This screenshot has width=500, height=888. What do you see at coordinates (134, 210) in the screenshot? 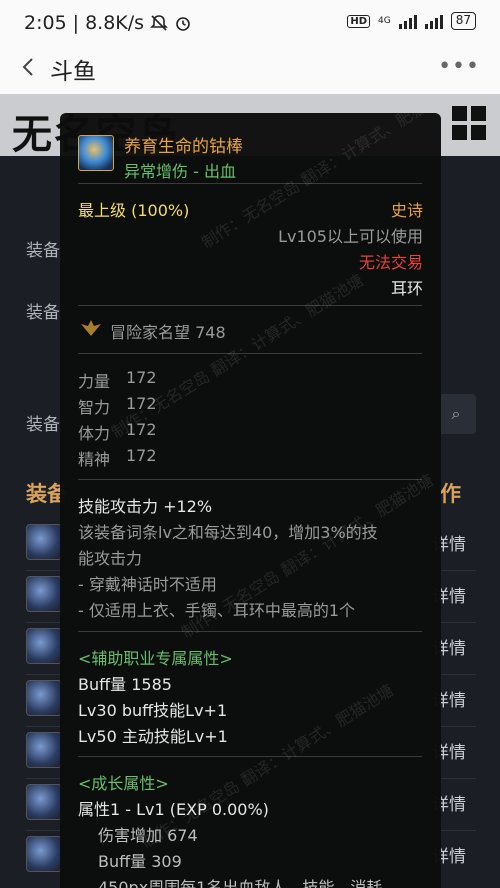
I see `item-grade: 最上级 (100%)` at bounding box center [134, 210].